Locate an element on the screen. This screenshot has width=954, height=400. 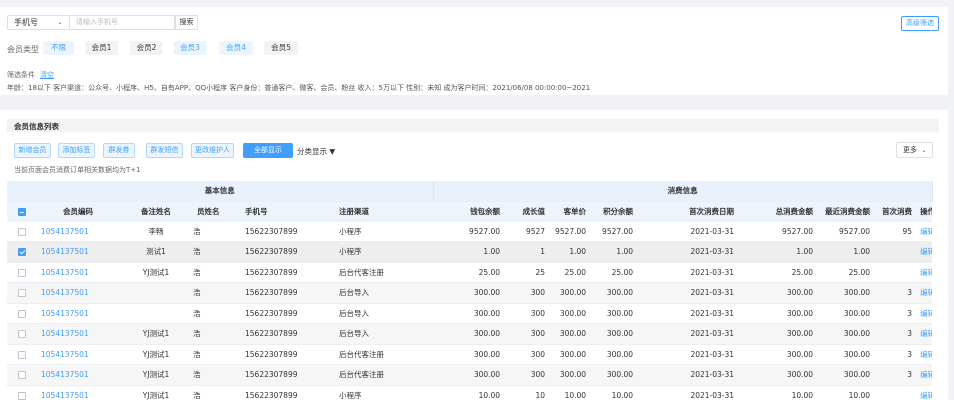
show-all-button: 全部显示 is located at coordinates (268, 150).